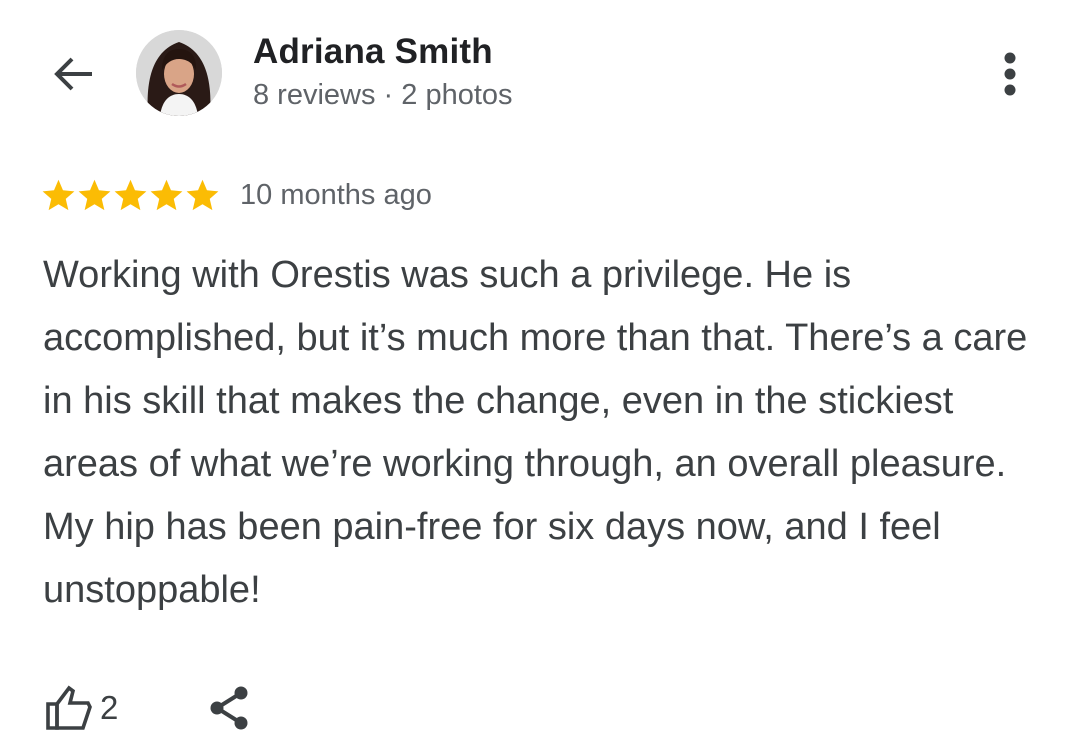 This screenshot has width=1080, height=754. I want to click on share-icon, so click(229, 708).